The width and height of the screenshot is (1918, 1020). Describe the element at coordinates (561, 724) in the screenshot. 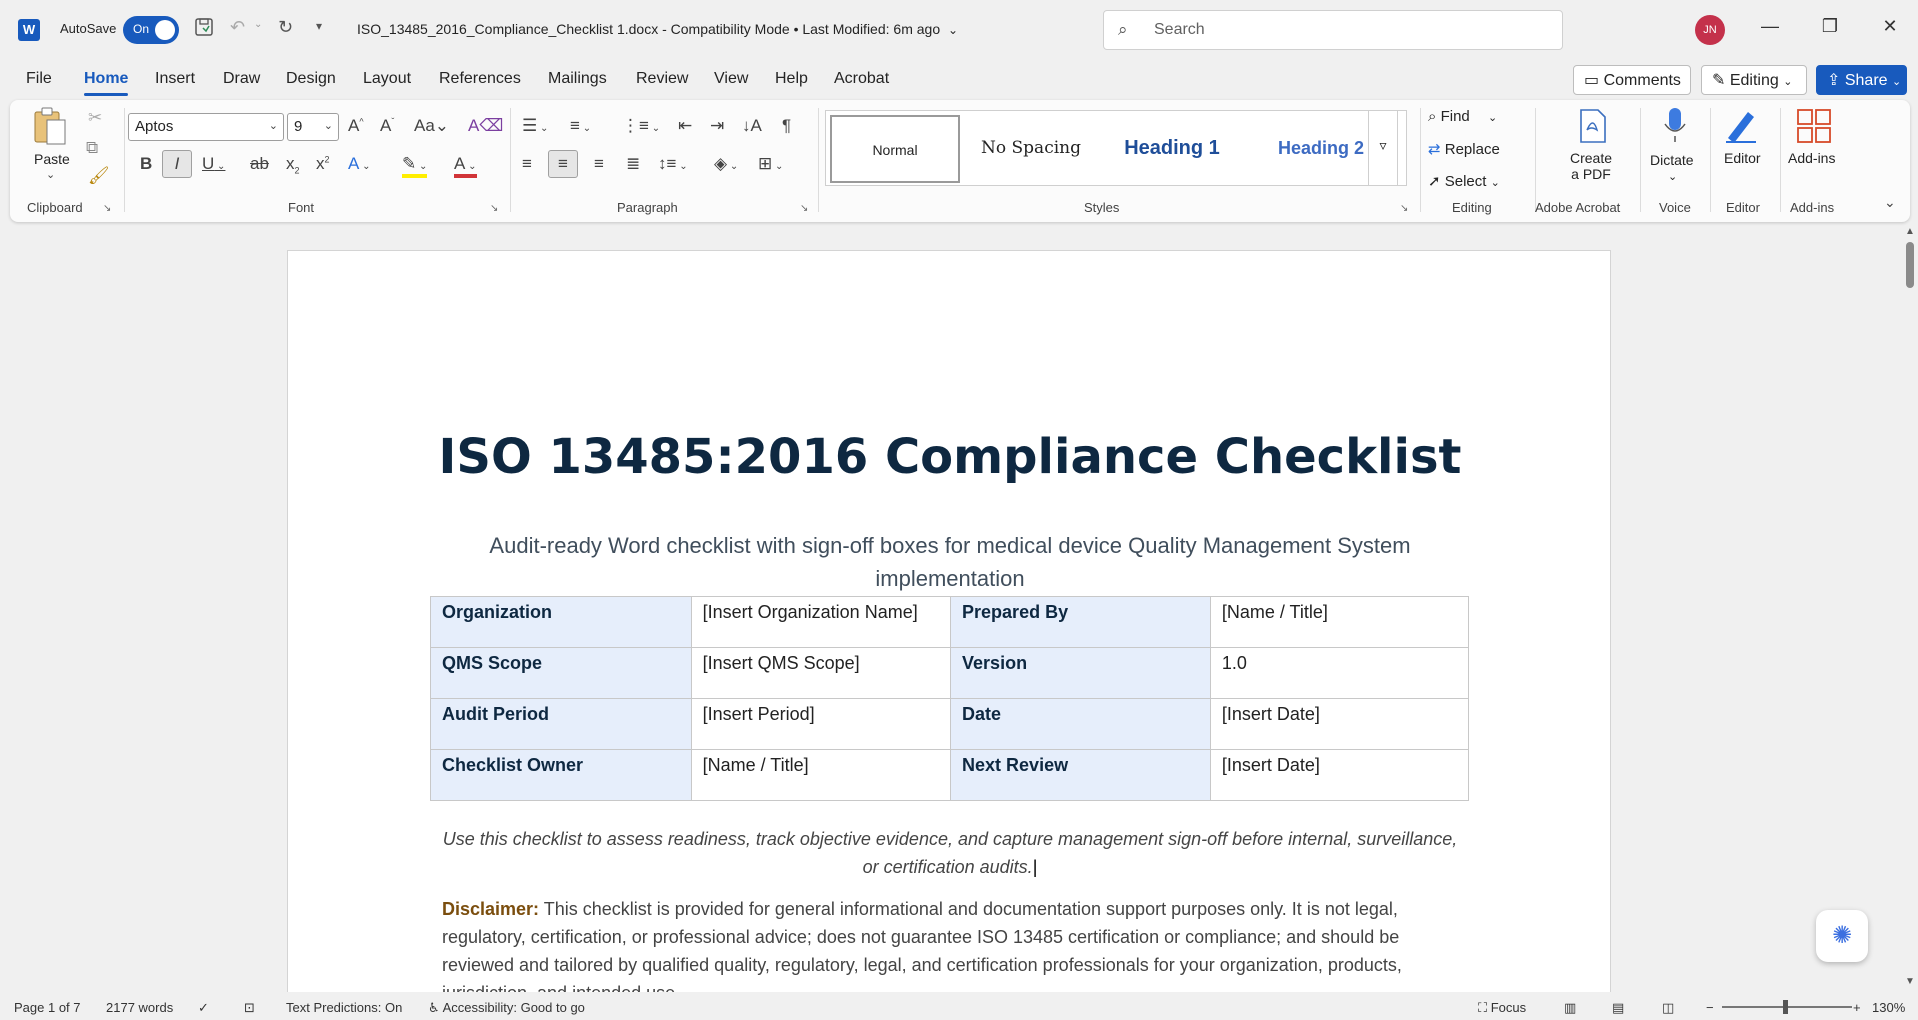

I see `table-label-cell: Audit Period` at that location.